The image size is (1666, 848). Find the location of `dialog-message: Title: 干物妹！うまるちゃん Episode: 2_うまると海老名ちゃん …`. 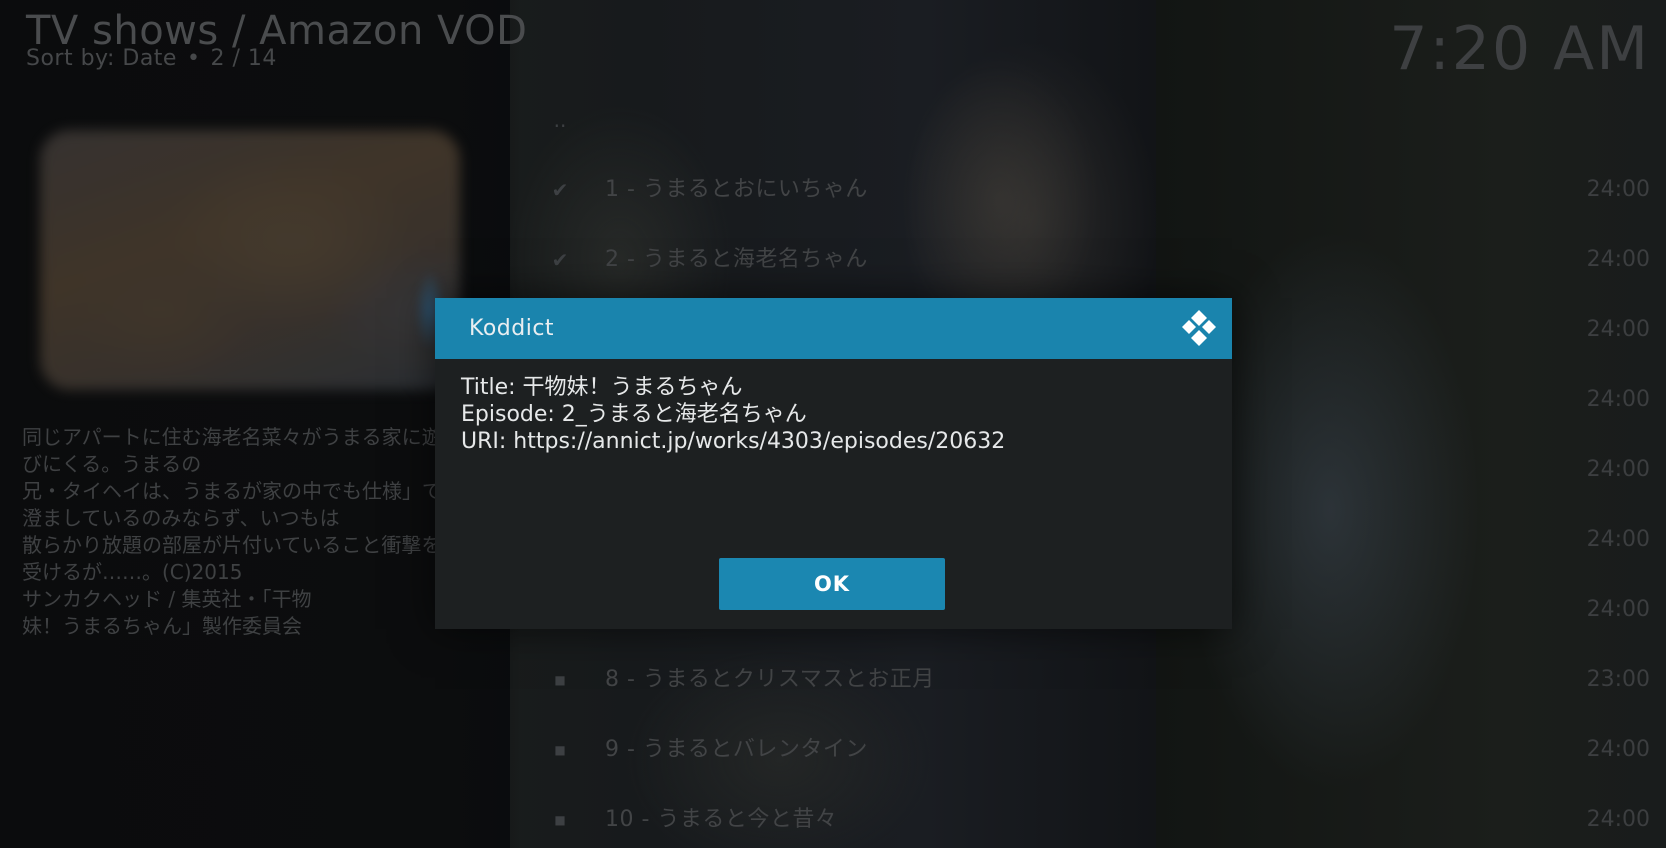

dialog-message: Title: 干物妹！うまるちゃん Episode: 2_うまると海老名ちゃん … is located at coordinates (836, 414).